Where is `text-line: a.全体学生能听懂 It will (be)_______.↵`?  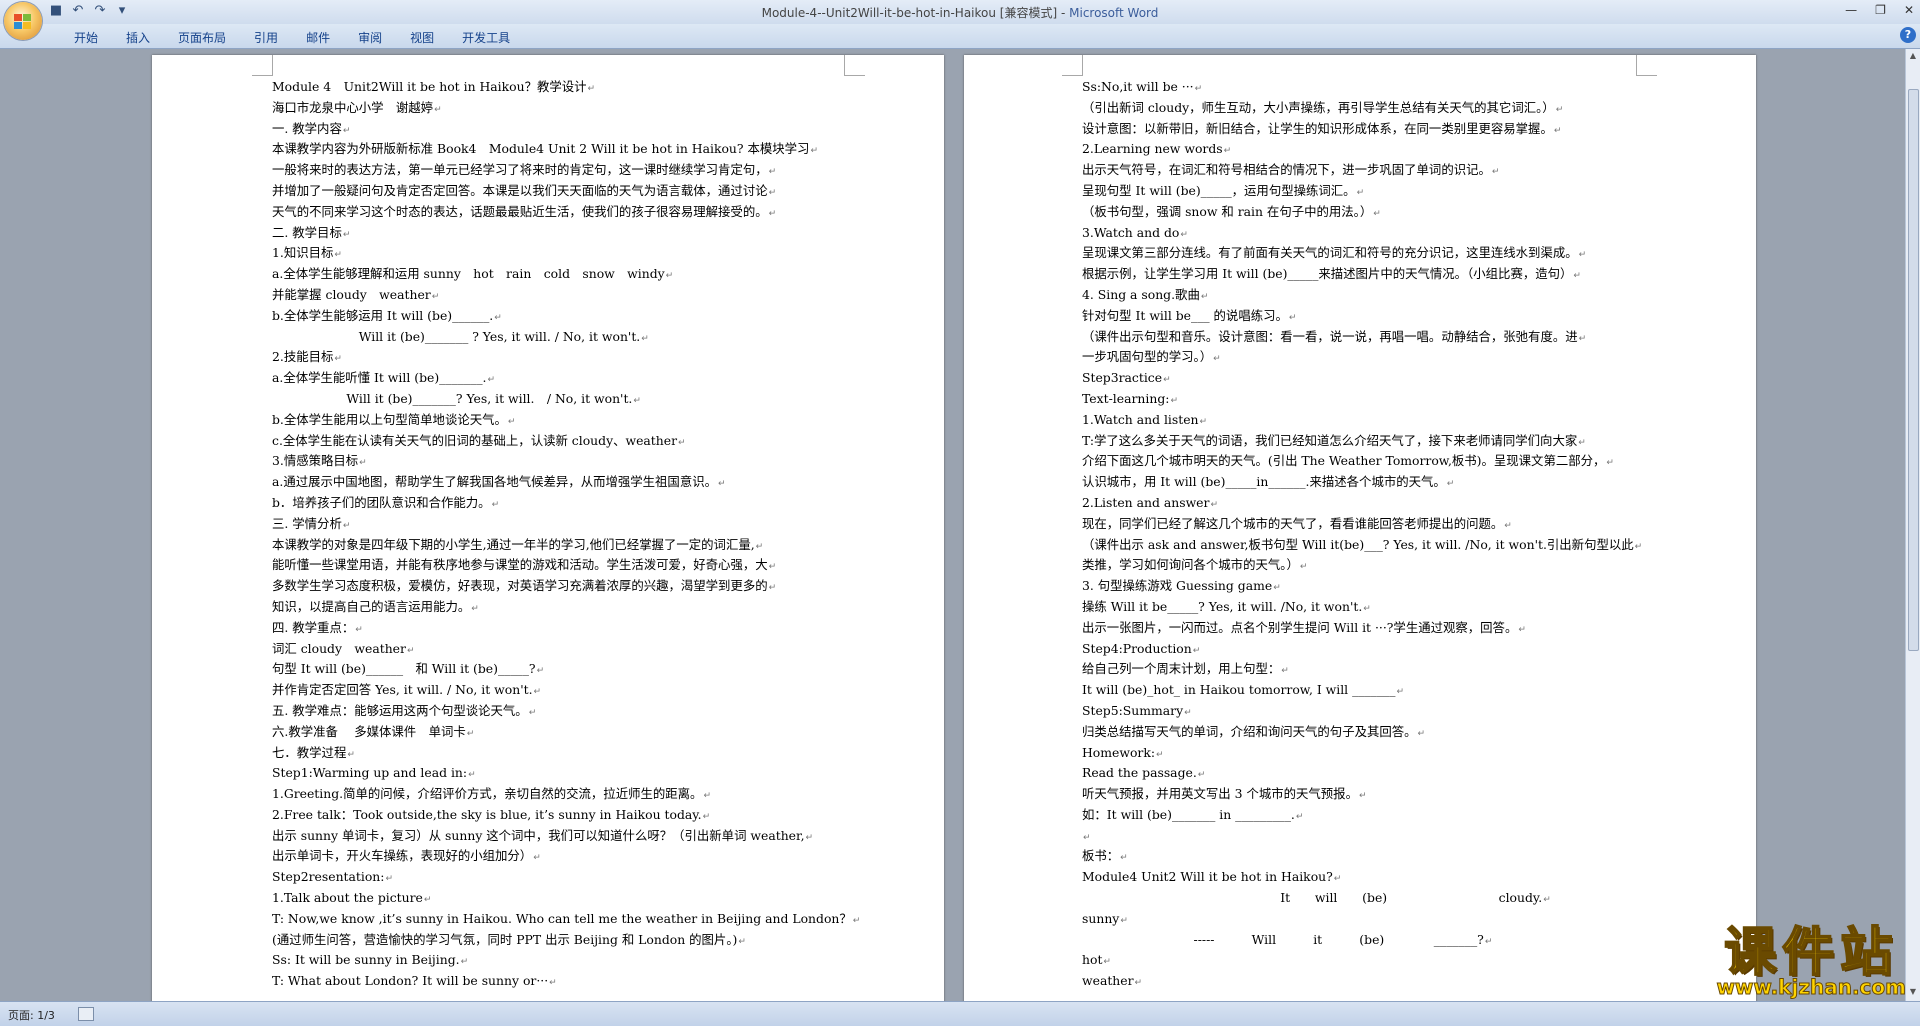
text-line: a.全体学生能听懂 It will (be)_______.↵ is located at coordinates (552, 378).